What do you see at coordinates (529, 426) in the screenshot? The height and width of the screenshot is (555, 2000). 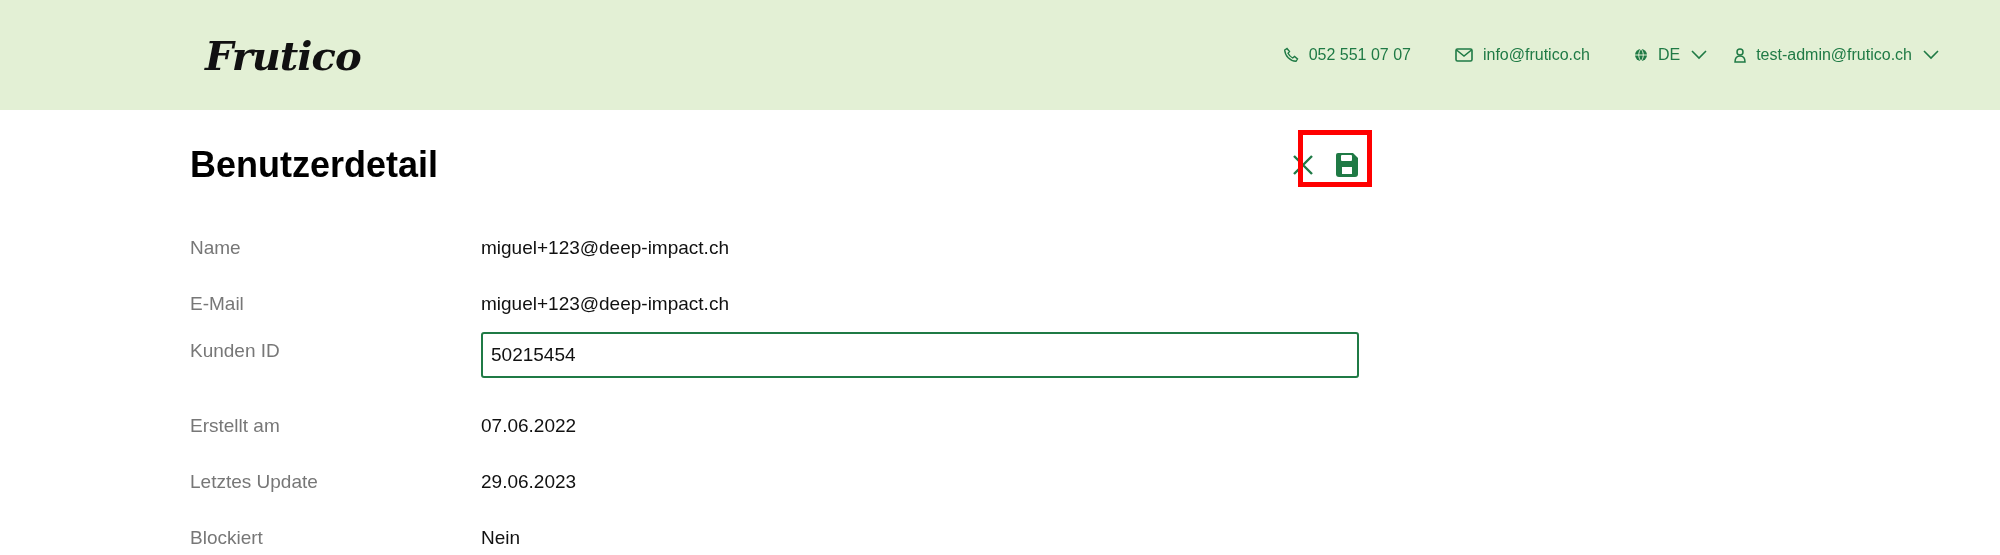 I see `field-value: 07.06.2022` at bounding box center [529, 426].